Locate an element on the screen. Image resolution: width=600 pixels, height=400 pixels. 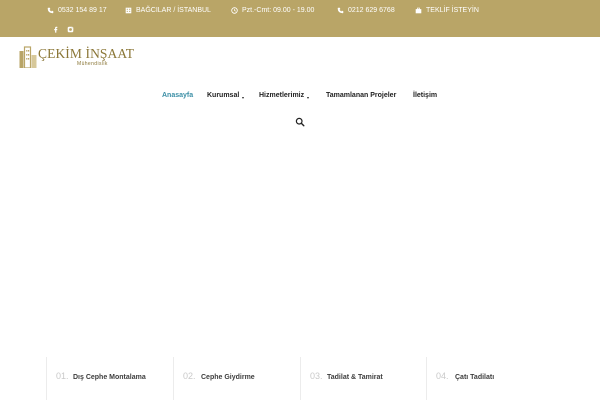
instagram-icon is located at coordinates (70, 29).